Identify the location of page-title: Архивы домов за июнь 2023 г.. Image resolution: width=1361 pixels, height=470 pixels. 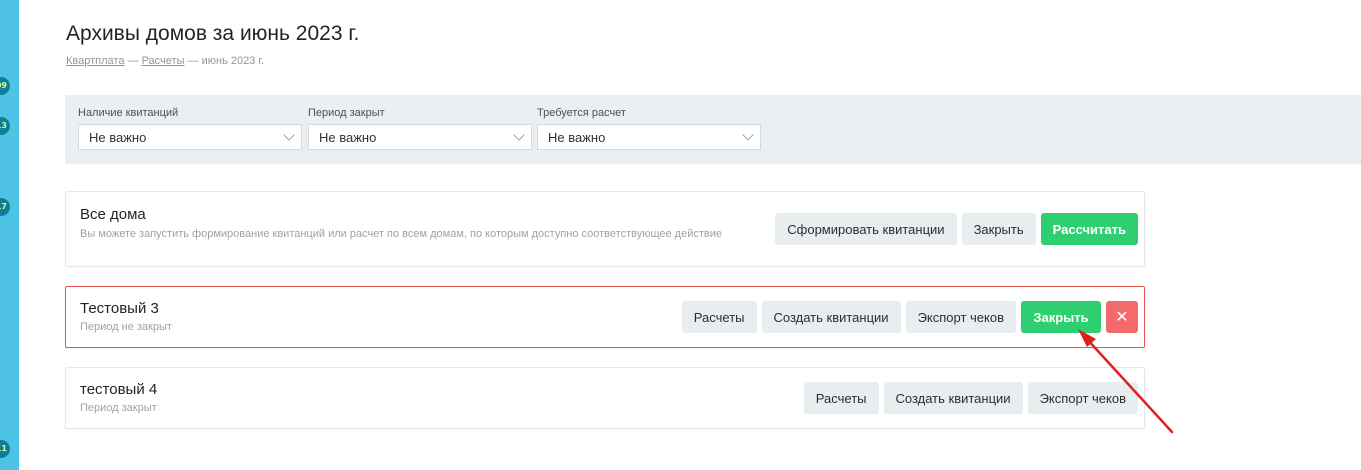
(213, 33).